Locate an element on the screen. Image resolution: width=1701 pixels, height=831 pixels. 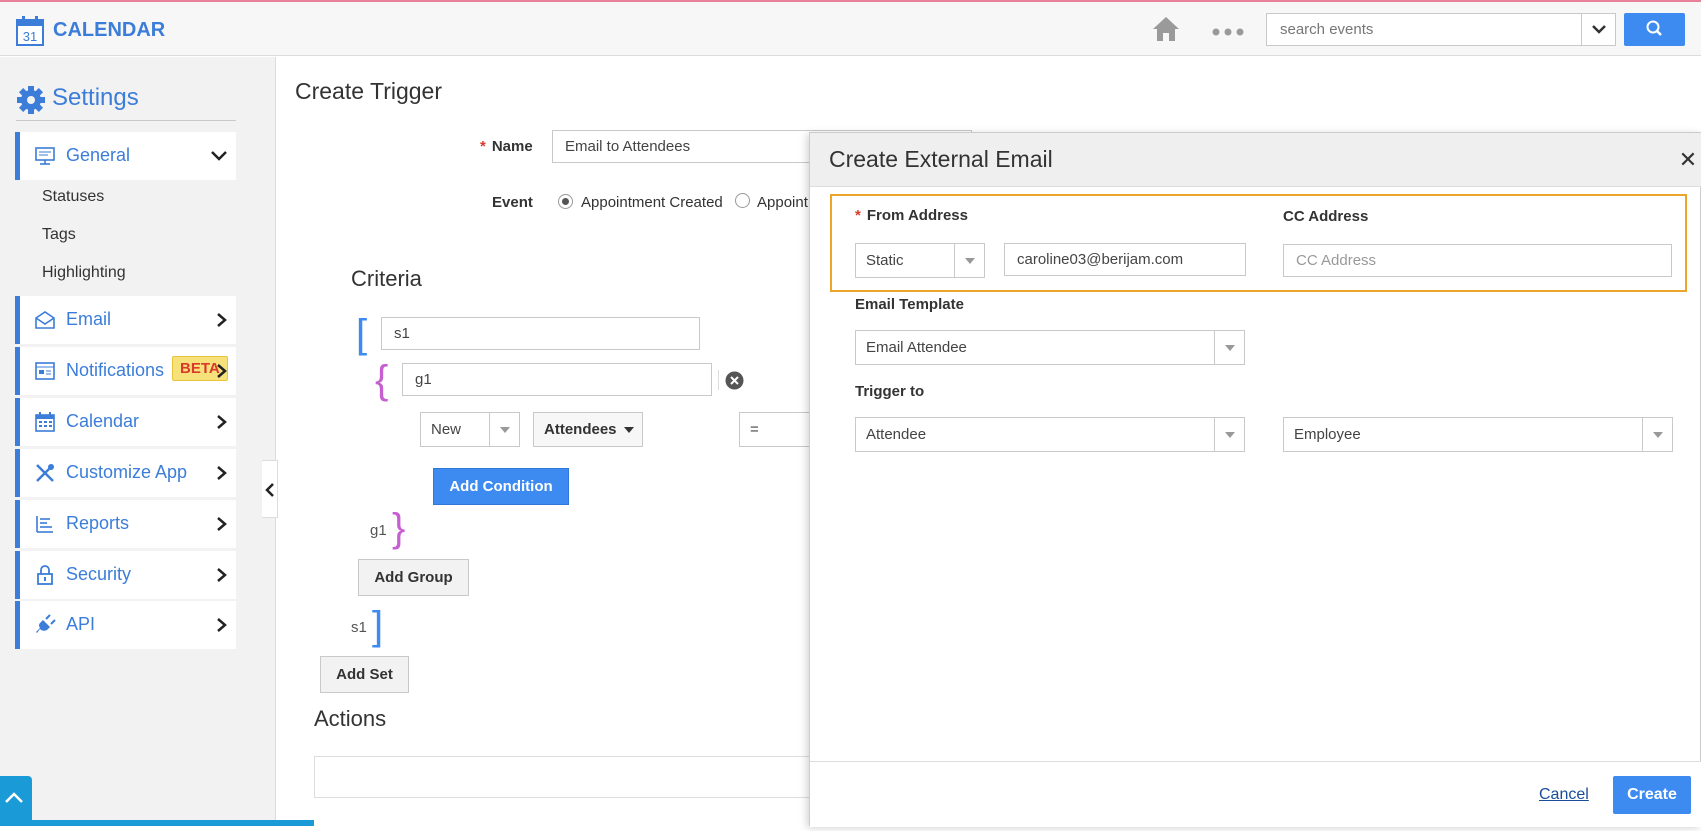
sidebar-item-label: Security is located at coordinates (99, 574).